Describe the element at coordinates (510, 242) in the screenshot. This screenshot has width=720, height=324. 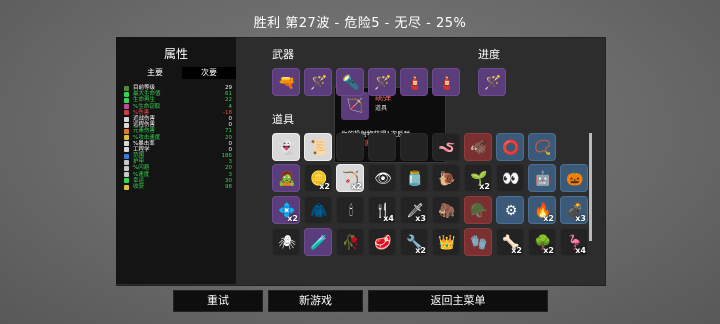
I see `item-slot: 🦴 x2` at that location.